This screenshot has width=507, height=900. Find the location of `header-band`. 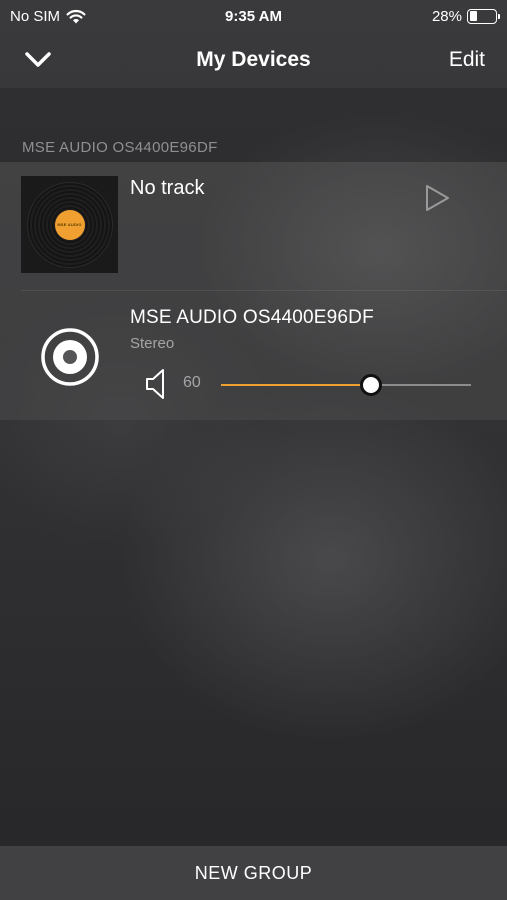

header-band is located at coordinates (253, 110).